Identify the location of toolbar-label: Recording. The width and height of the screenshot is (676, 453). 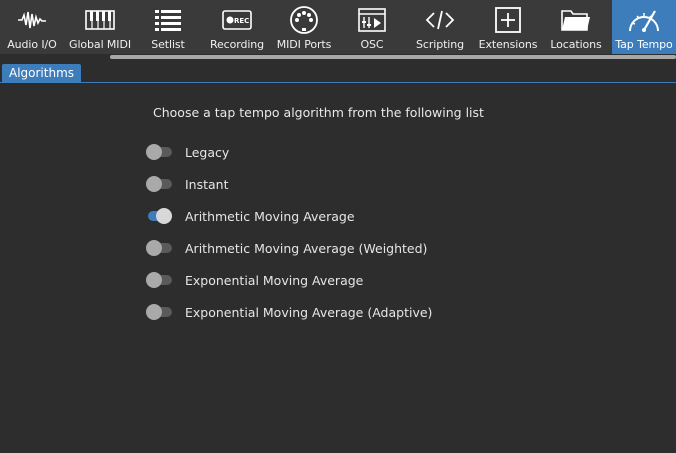
(237, 44).